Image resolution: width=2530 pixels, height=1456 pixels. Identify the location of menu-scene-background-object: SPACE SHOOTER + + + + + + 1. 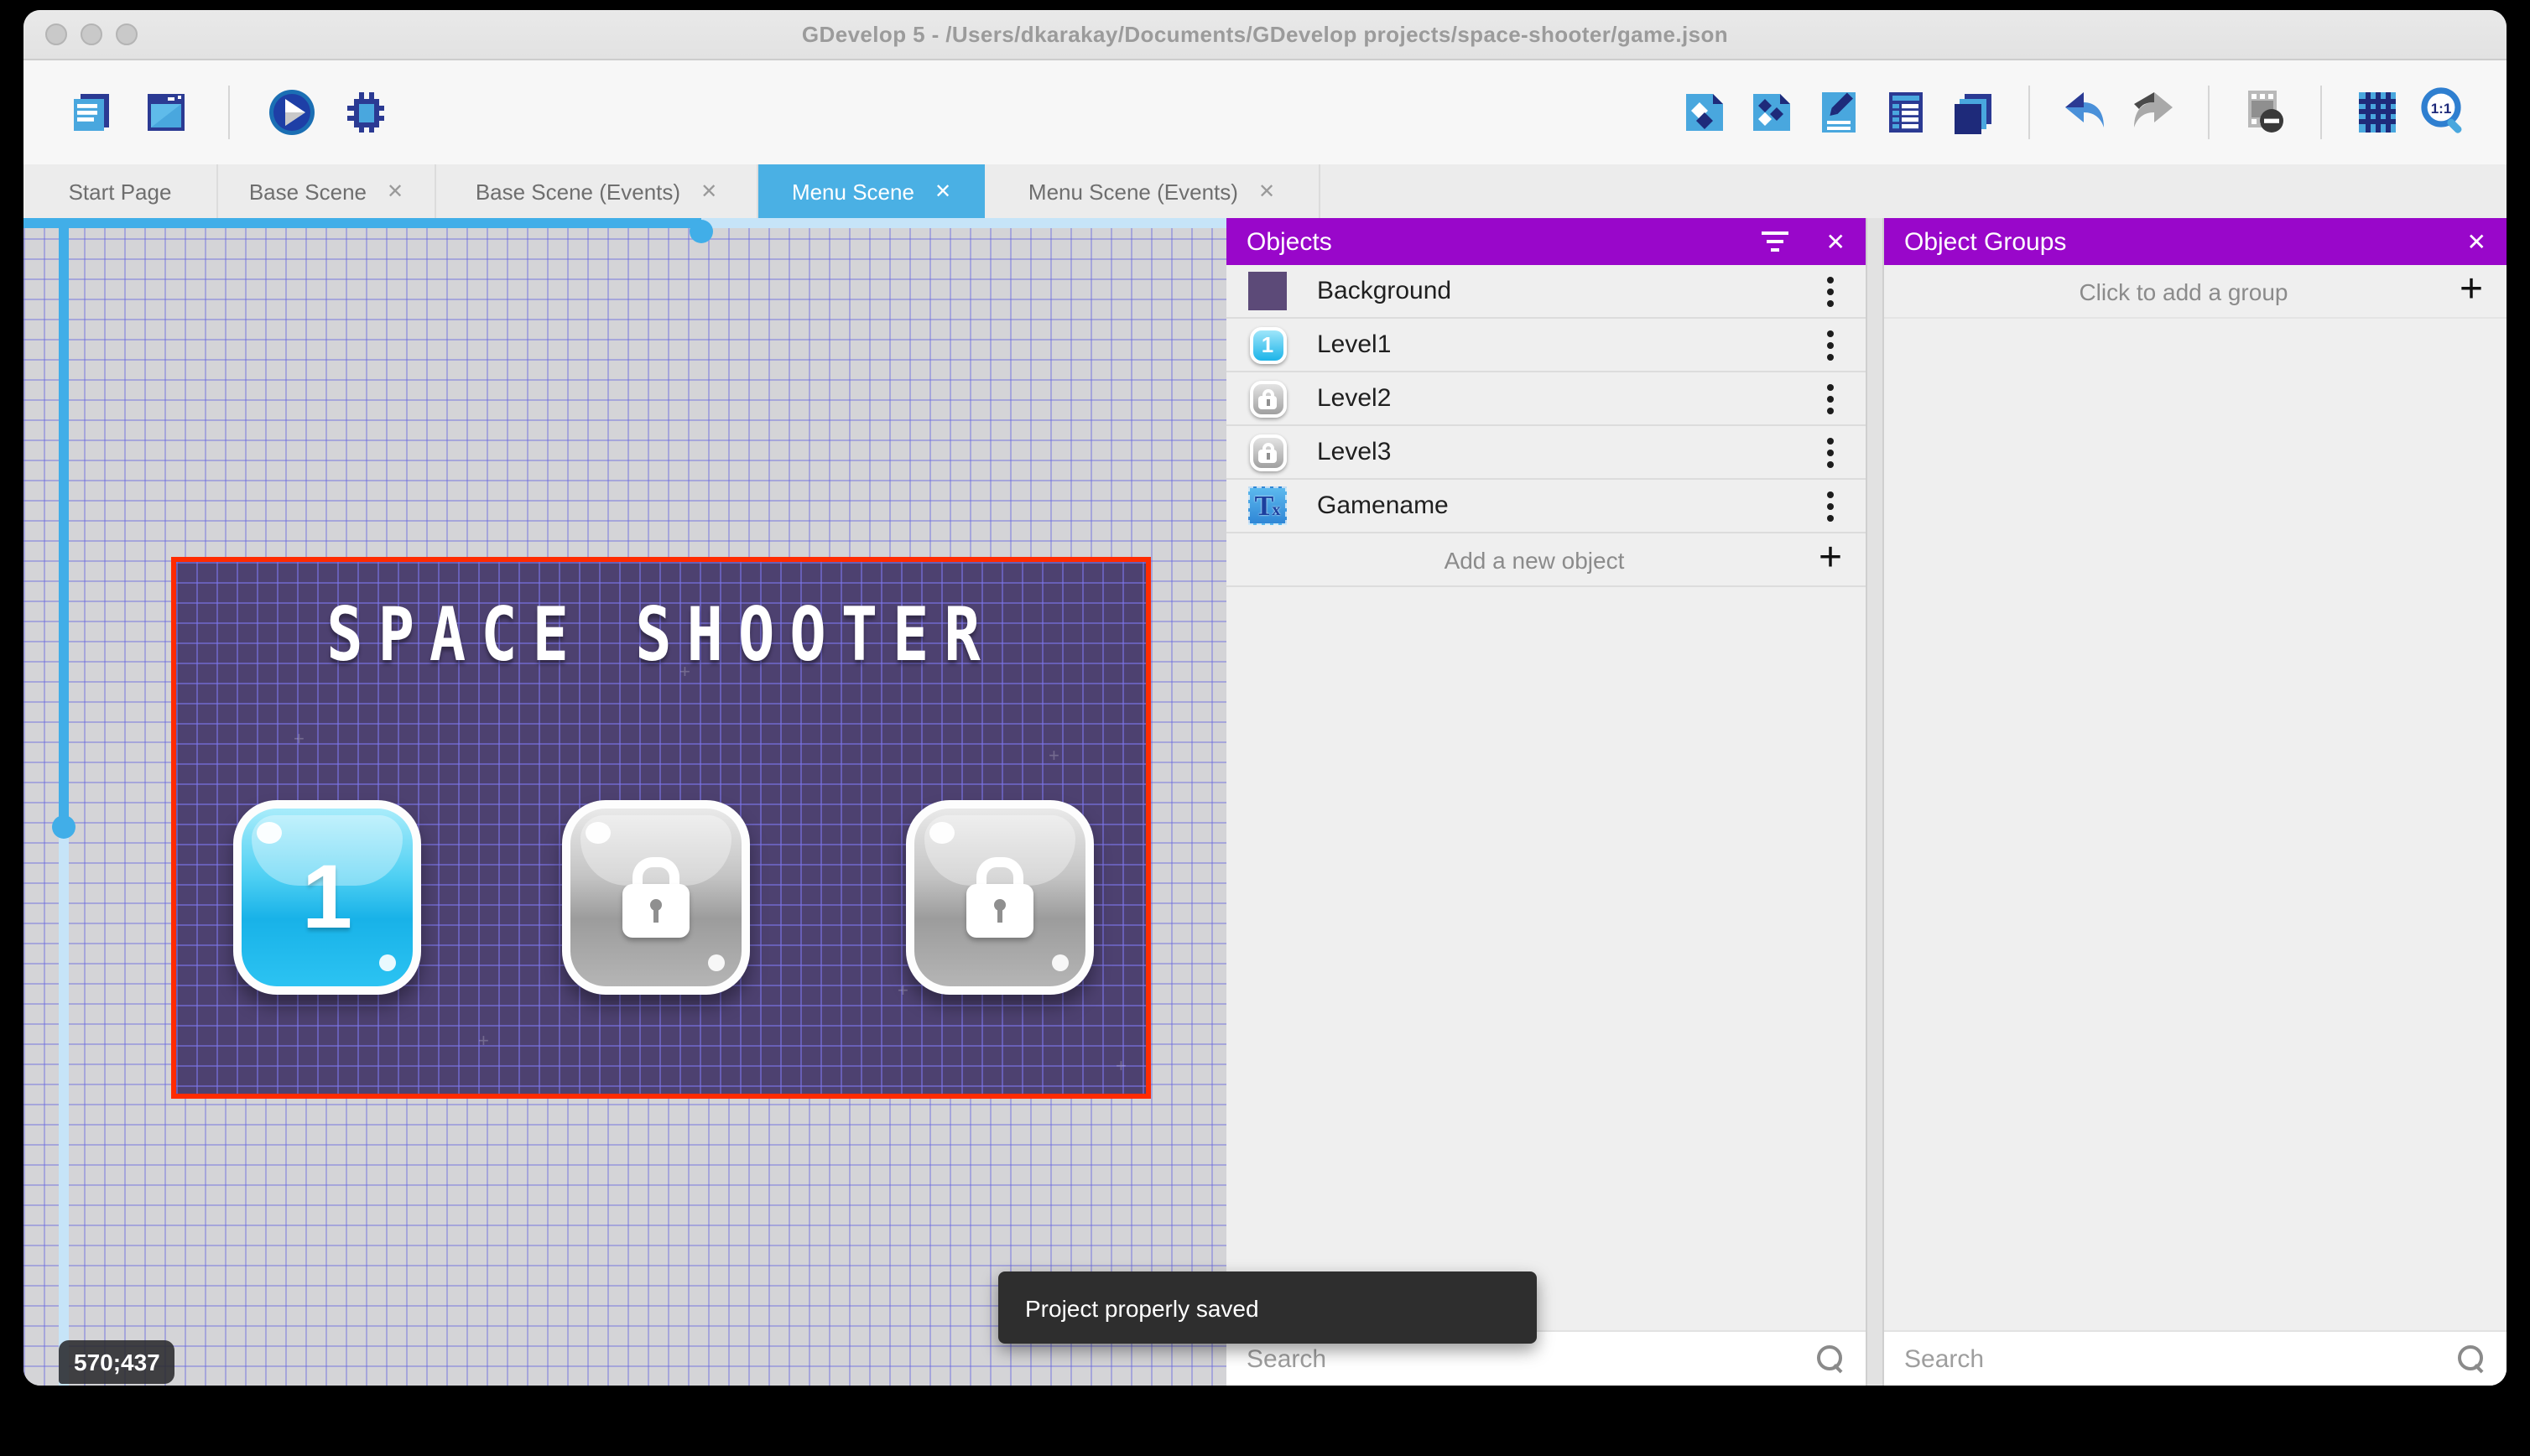
(661, 828).